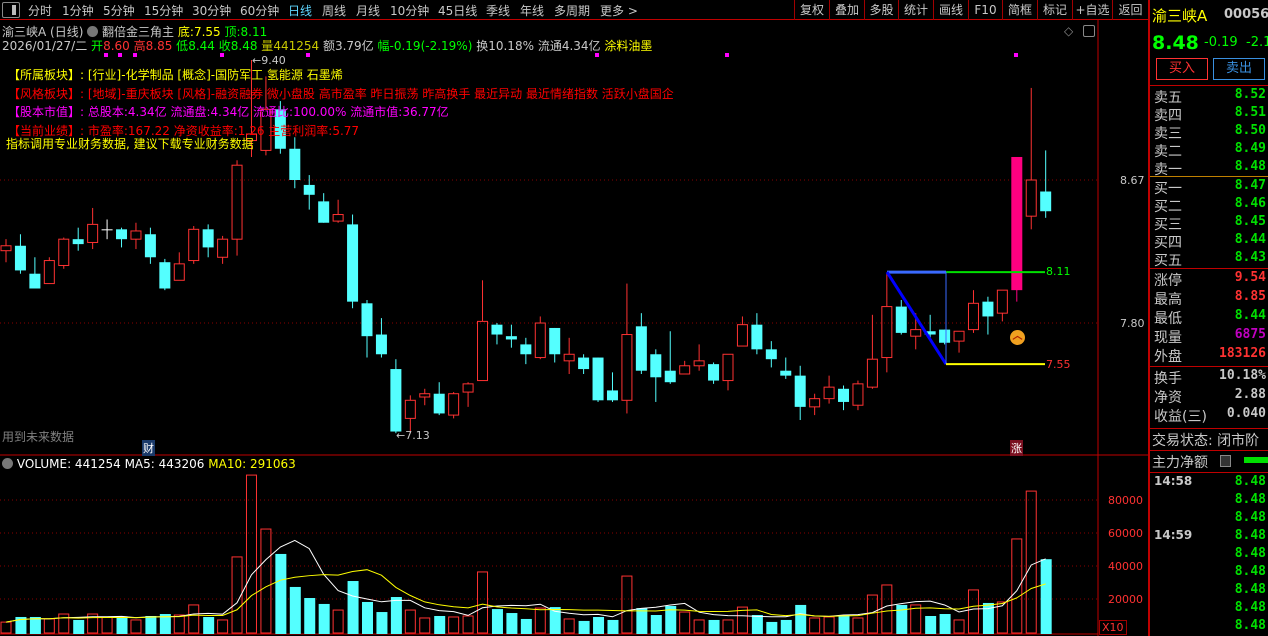 This screenshot has height=636, width=1268. I want to click on ma10-value: MA10: 291063, so click(252, 464).